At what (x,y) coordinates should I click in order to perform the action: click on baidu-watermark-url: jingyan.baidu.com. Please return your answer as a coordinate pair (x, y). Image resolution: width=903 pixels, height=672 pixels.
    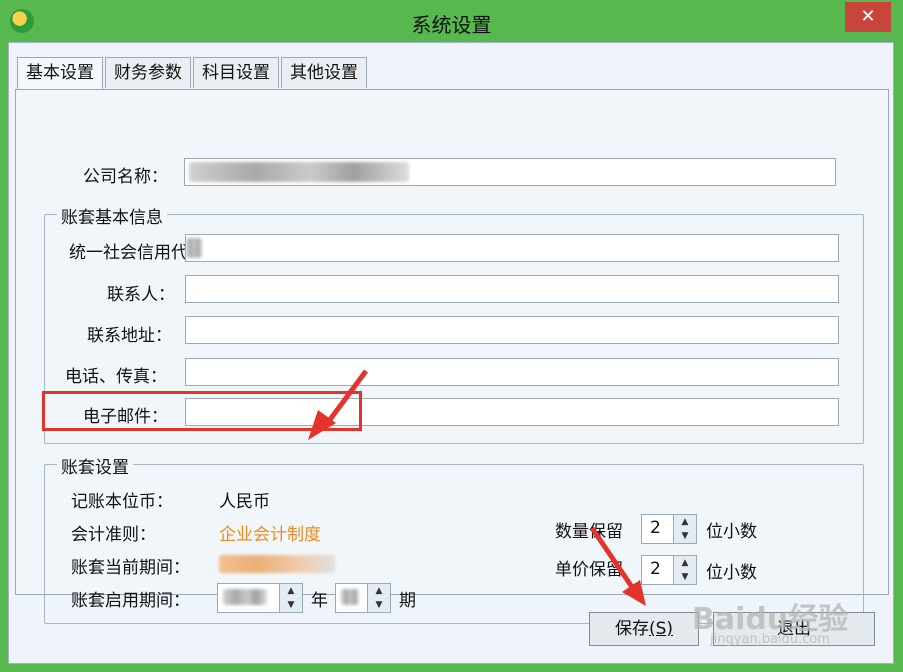
    Looking at the image, I should click on (770, 639).